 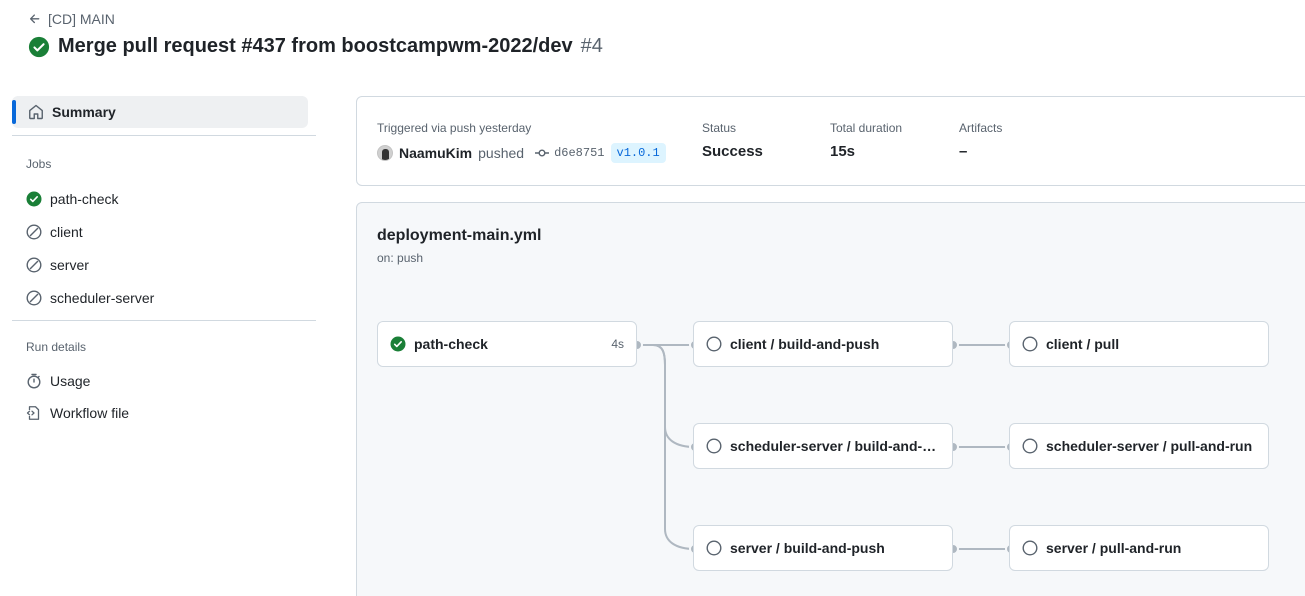 What do you see at coordinates (81, 19) in the screenshot?
I see `back-link-label: [CD] MAIN` at bounding box center [81, 19].